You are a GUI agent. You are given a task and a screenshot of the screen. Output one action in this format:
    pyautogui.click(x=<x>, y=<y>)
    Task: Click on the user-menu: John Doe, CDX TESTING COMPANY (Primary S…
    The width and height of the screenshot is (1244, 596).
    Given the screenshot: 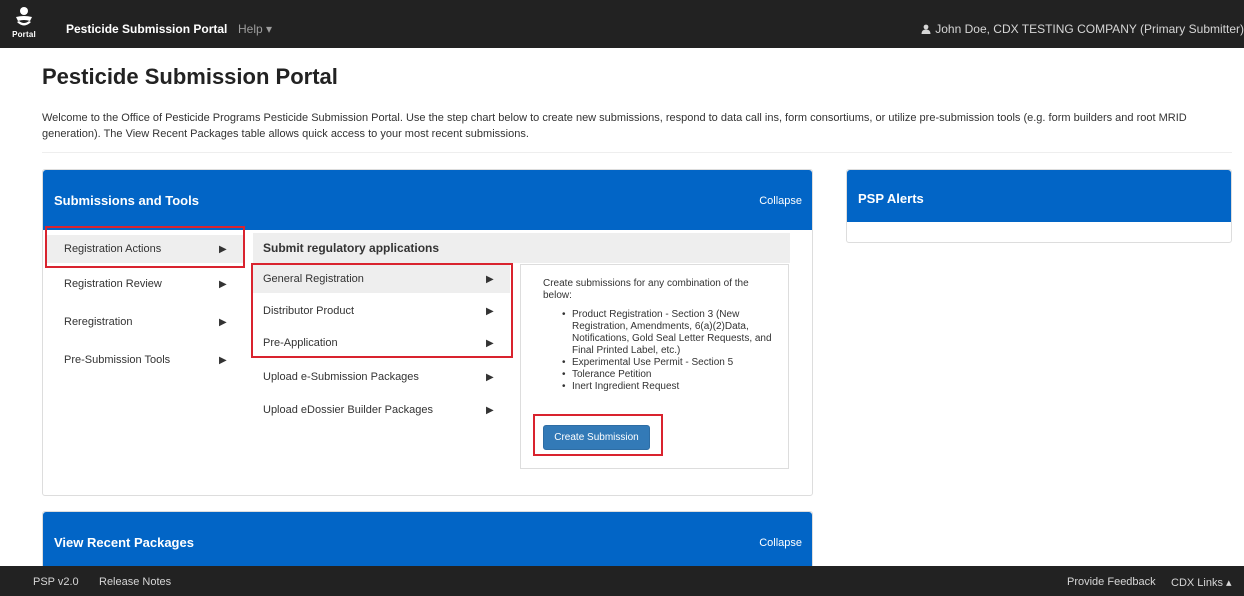 What is the action you would take?
    pyautogui.click(x=1082, y=29)
    